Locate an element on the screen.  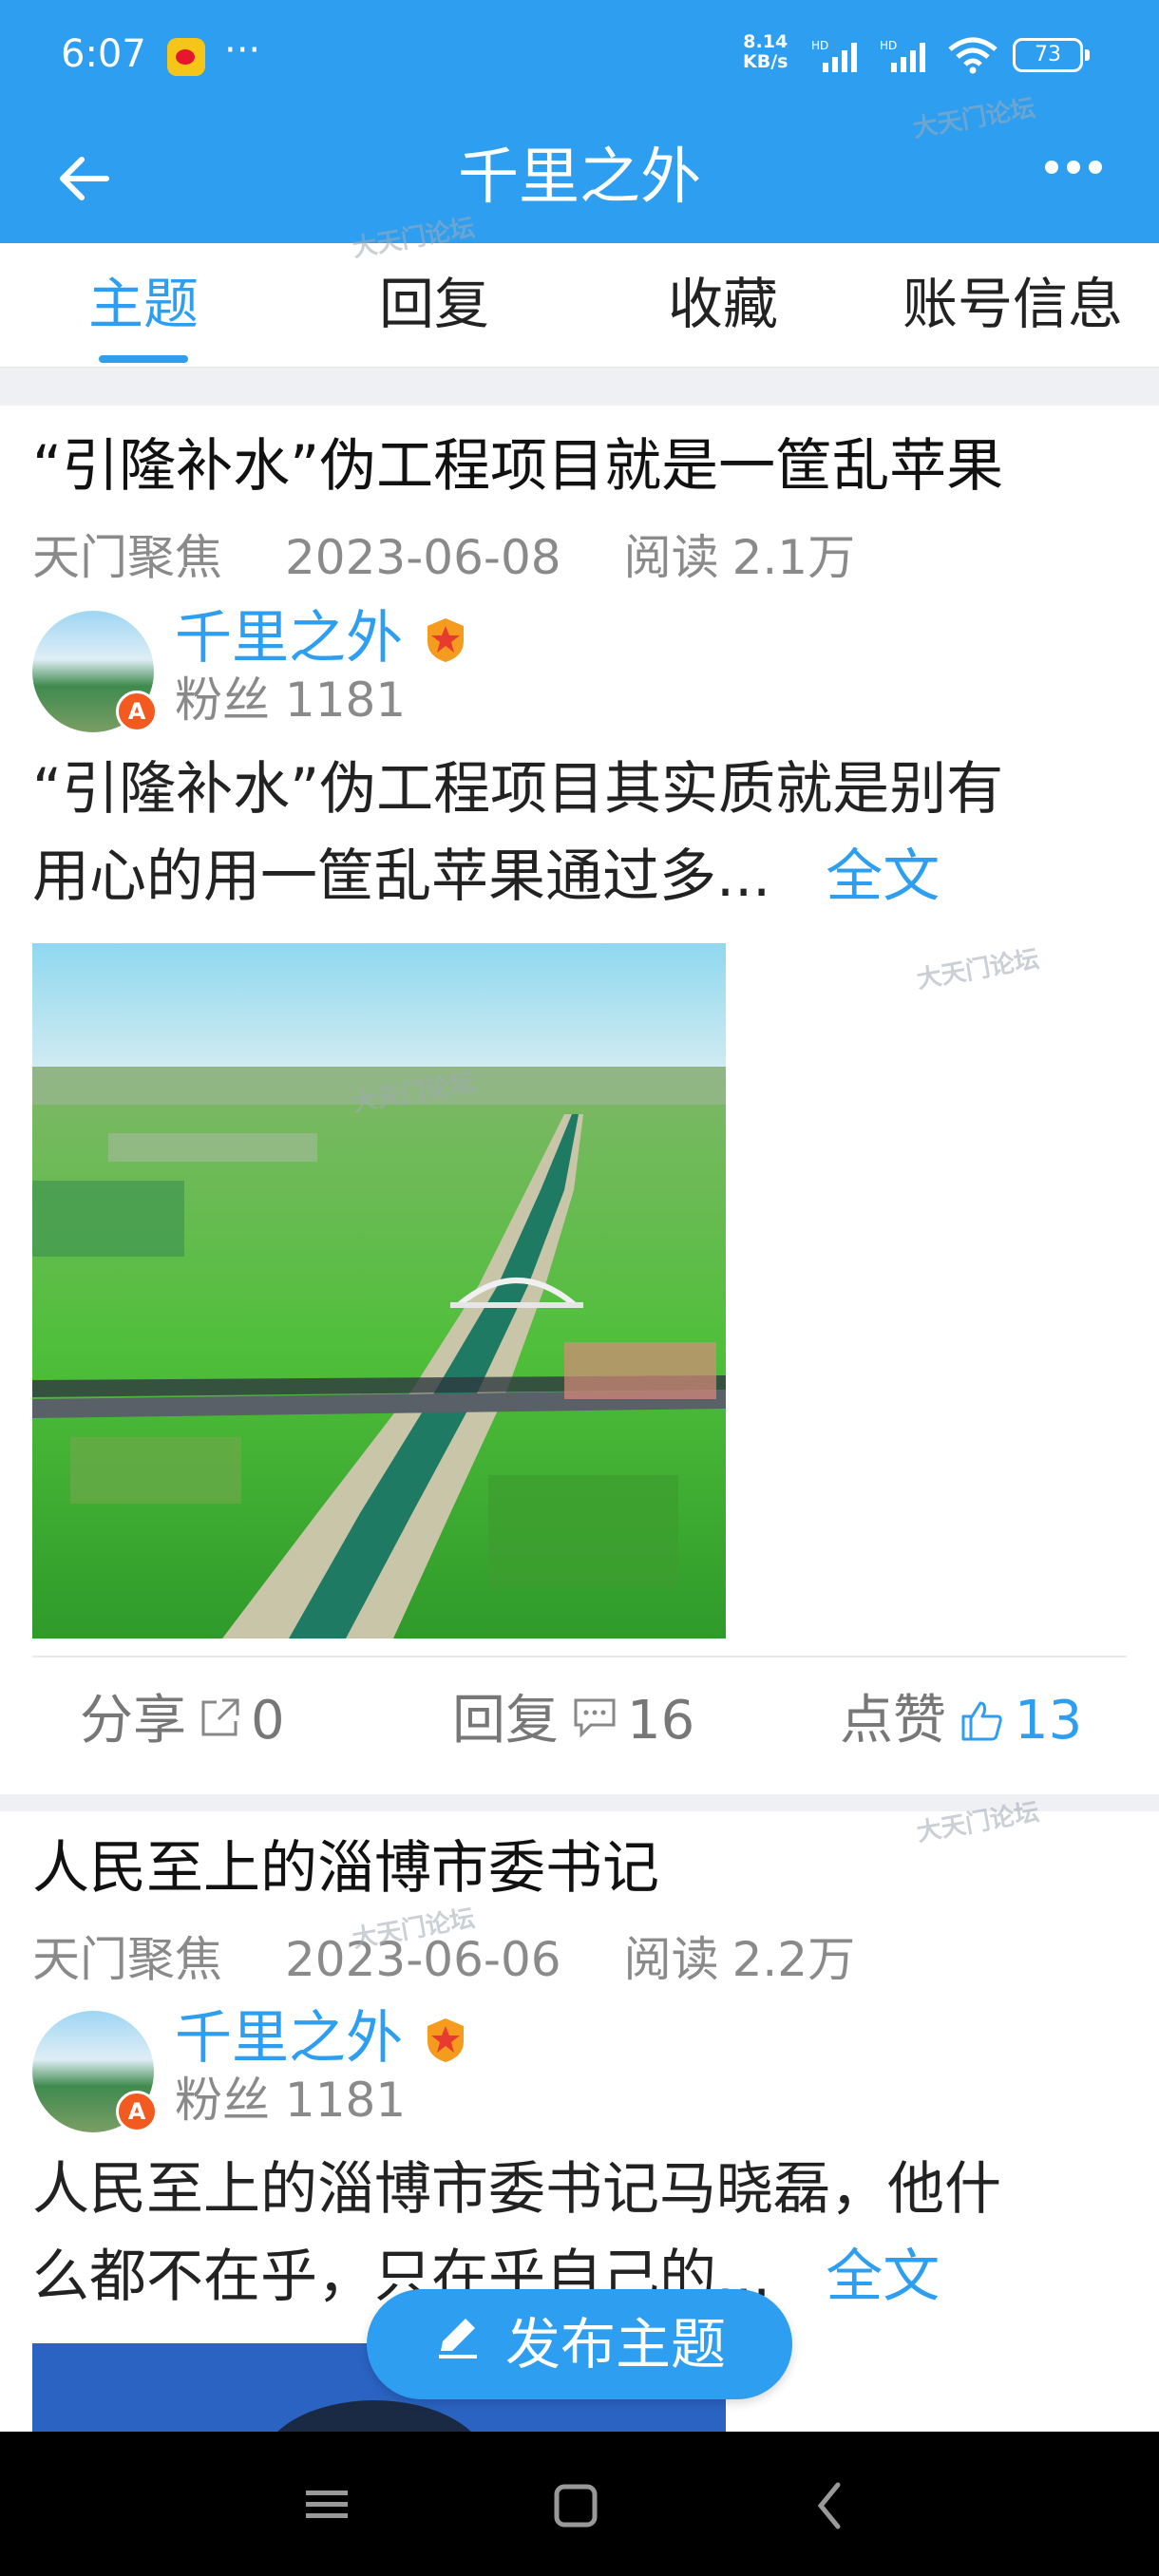
title-bar: 千里之外 is located at coordinates (579, 178).